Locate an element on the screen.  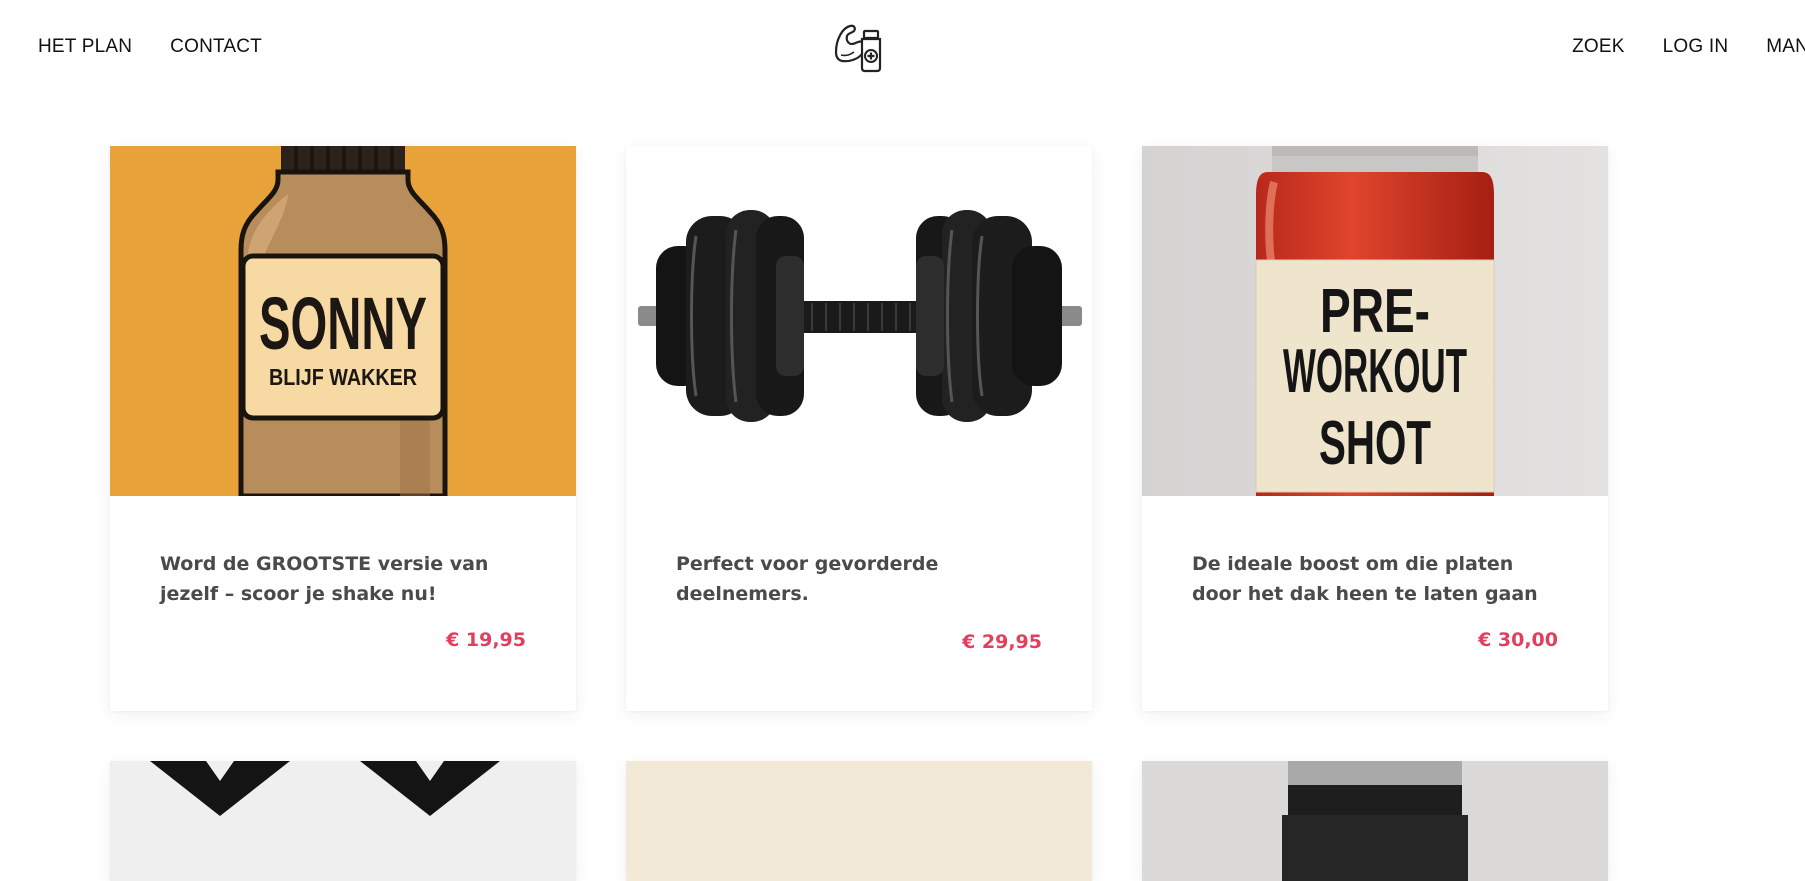
site-header: HET PLAN CONTACT ZOEK LOG IN MAND is located at coordinates (902, 46).